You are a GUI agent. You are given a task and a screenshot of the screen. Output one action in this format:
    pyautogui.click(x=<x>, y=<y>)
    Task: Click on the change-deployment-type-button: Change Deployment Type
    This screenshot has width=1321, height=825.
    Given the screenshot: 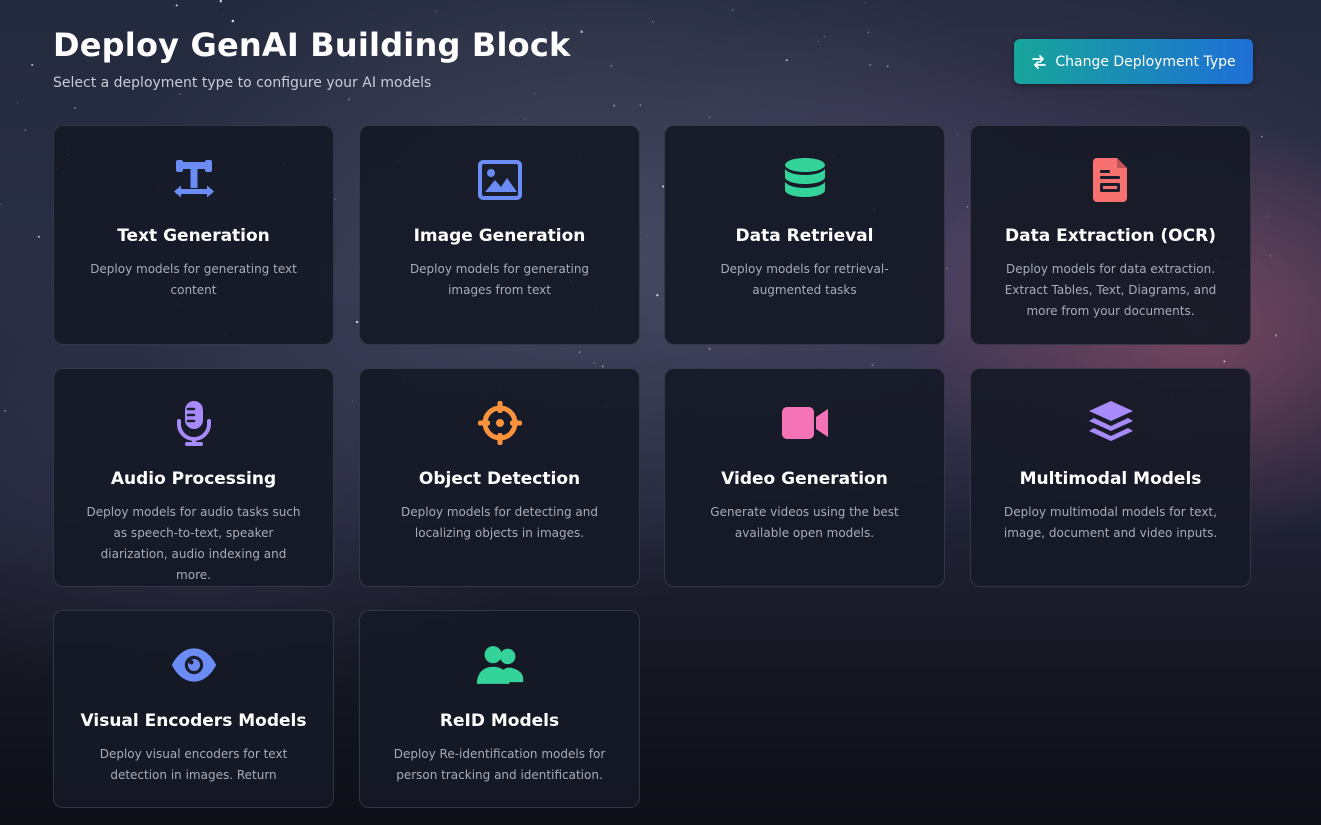 What is the action you would take?
    pyautogui.click(x=1133, y=61)
    